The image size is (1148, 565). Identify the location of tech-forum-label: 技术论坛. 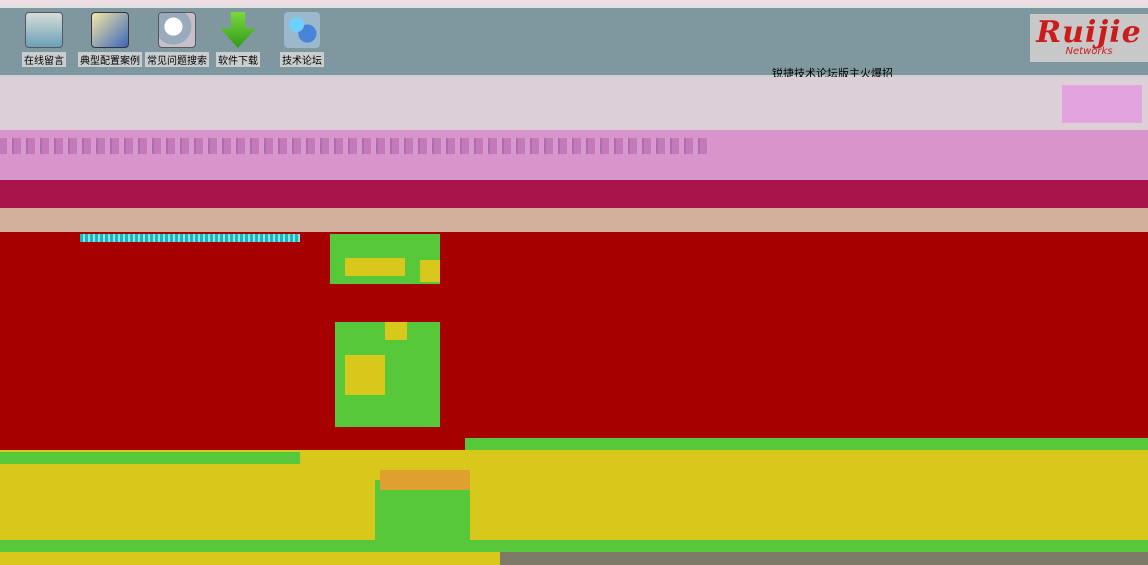
(302, 59).